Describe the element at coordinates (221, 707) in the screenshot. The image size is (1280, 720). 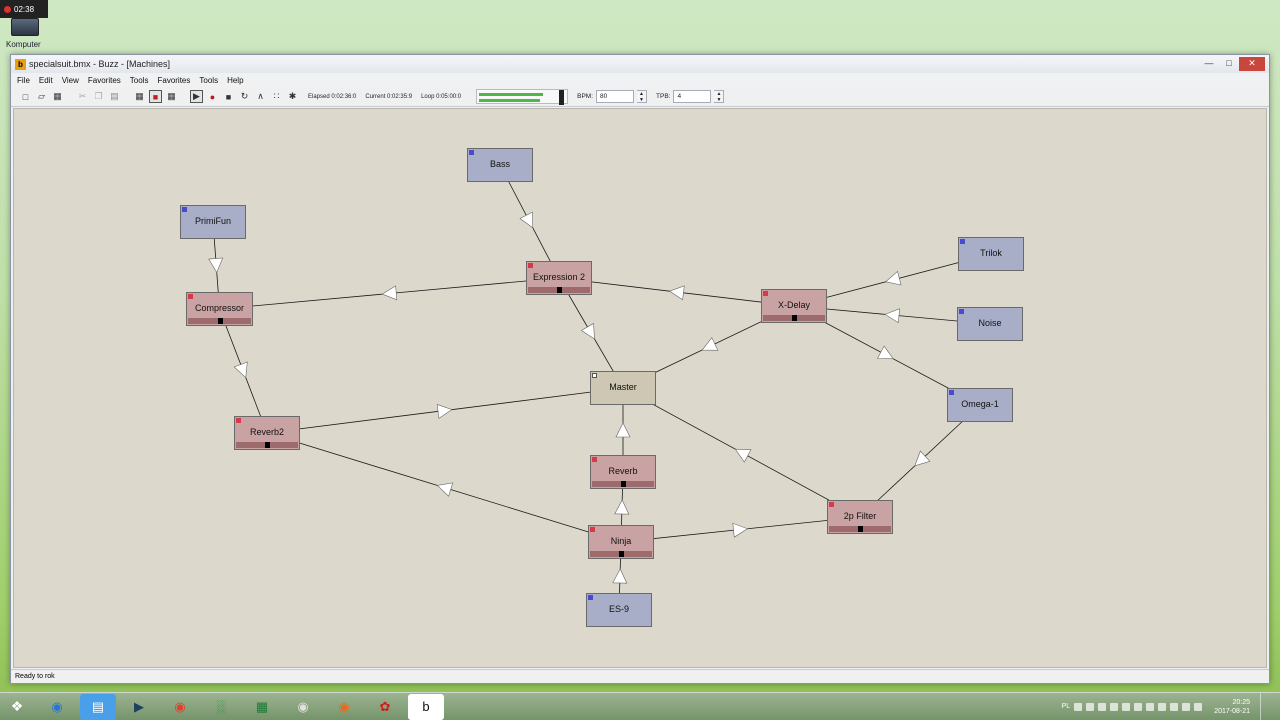
I see `monitor-icon: ░` at that location.